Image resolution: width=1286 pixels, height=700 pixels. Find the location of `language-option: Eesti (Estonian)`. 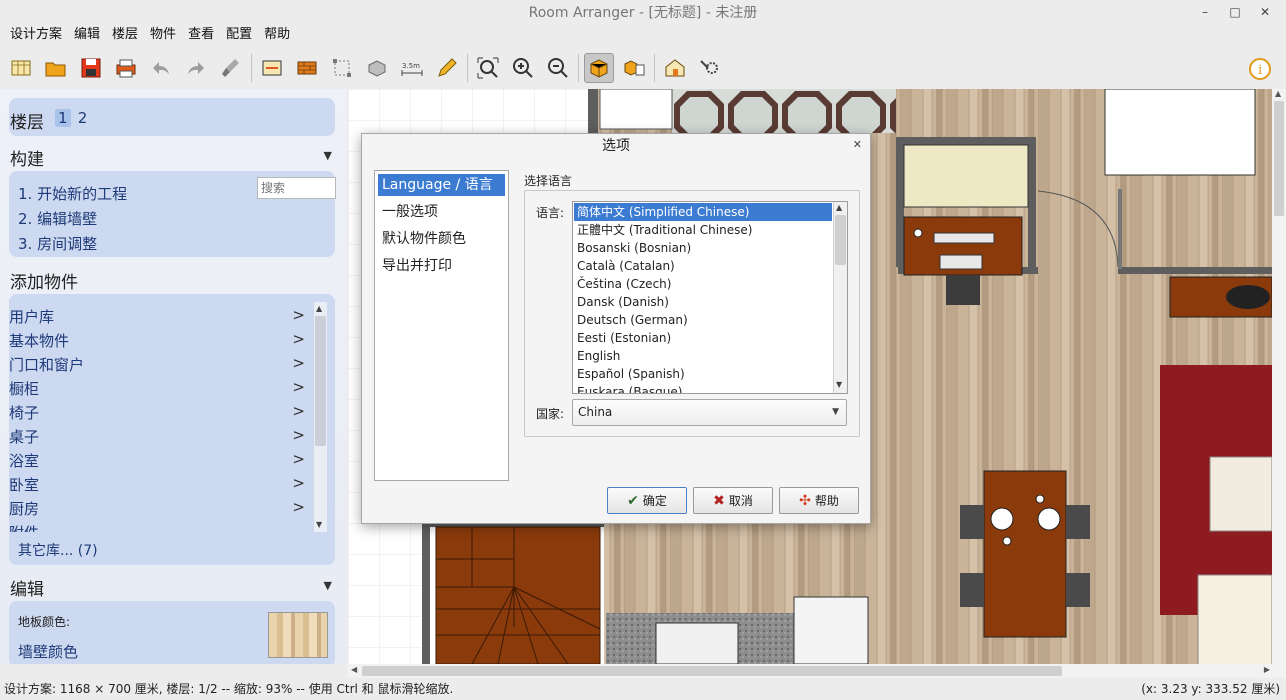

language-option: Eesti (Estonian) is located at coordinates (703, 338).